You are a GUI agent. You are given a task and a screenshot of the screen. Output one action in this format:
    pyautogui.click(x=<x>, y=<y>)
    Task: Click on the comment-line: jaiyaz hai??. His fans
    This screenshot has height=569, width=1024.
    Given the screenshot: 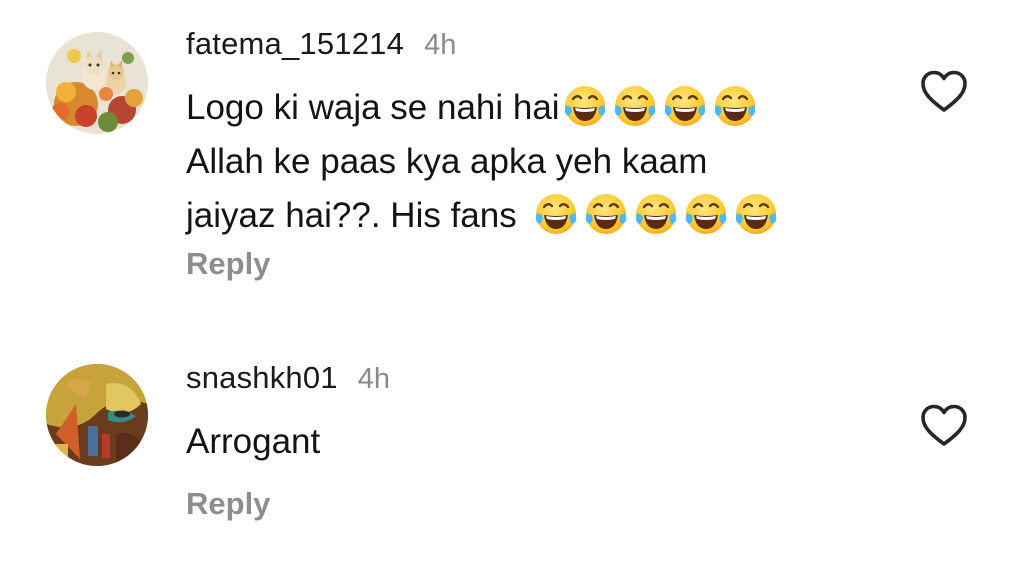 What is the action you would take?
    pyautogui.click(x=526, y=216)
    